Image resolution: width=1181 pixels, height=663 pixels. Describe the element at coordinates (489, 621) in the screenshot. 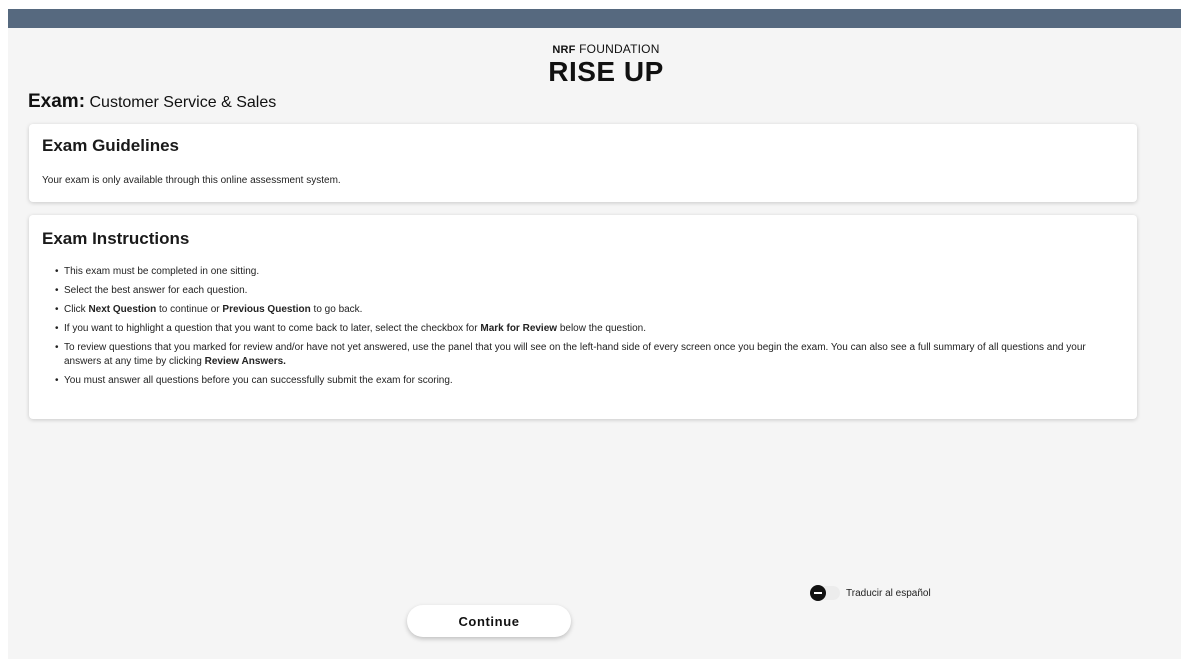

I see `continue-button: Continue` at that location.